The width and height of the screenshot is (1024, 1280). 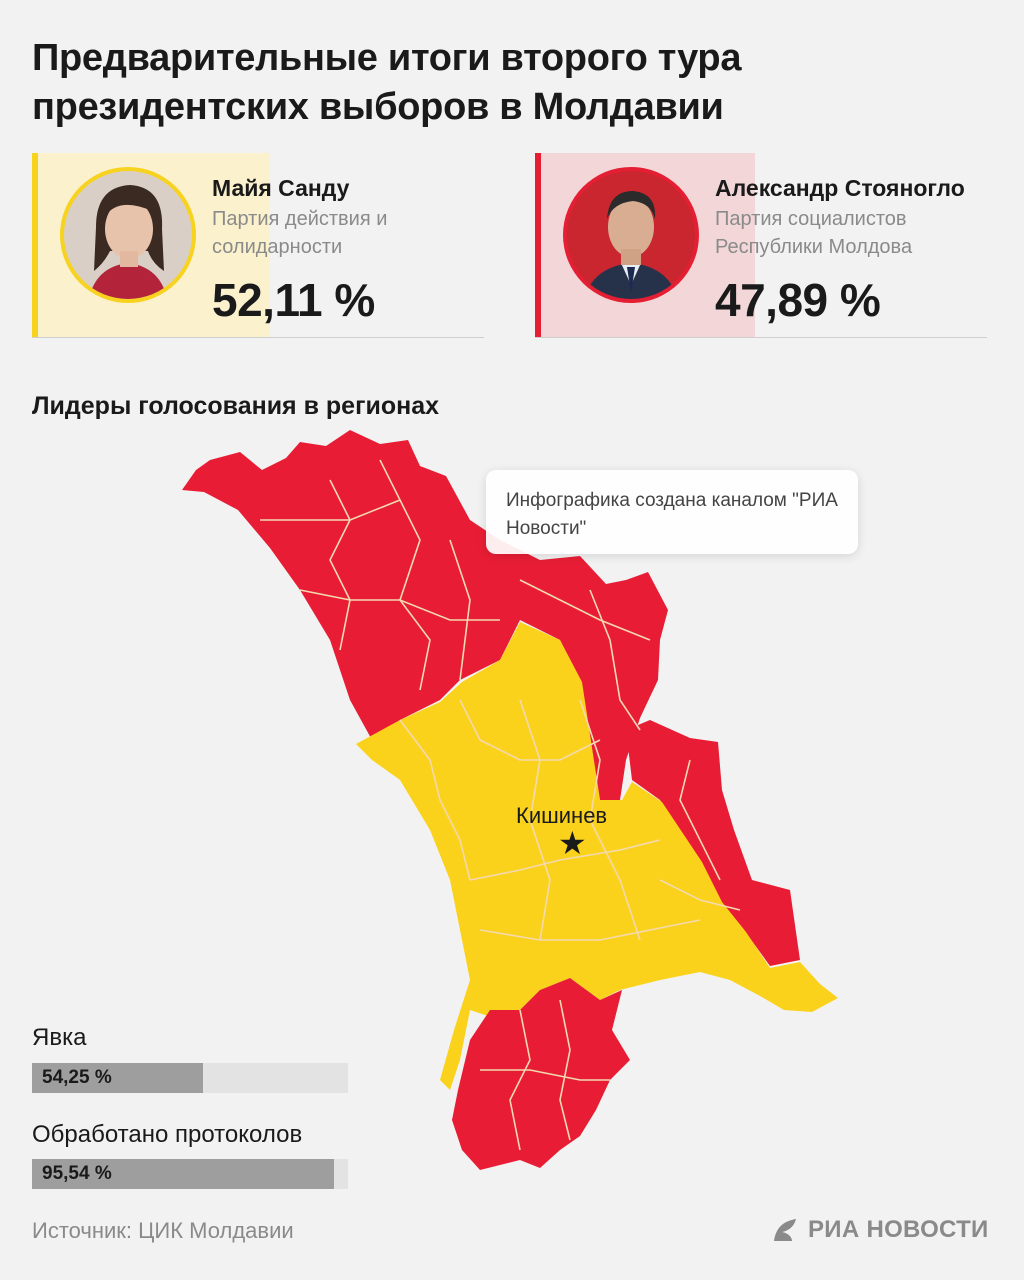 What do you see at coordinates (572, 843) in the screenshot?
I see `capital-star-icon: ★` at bounding box center [572, 843].